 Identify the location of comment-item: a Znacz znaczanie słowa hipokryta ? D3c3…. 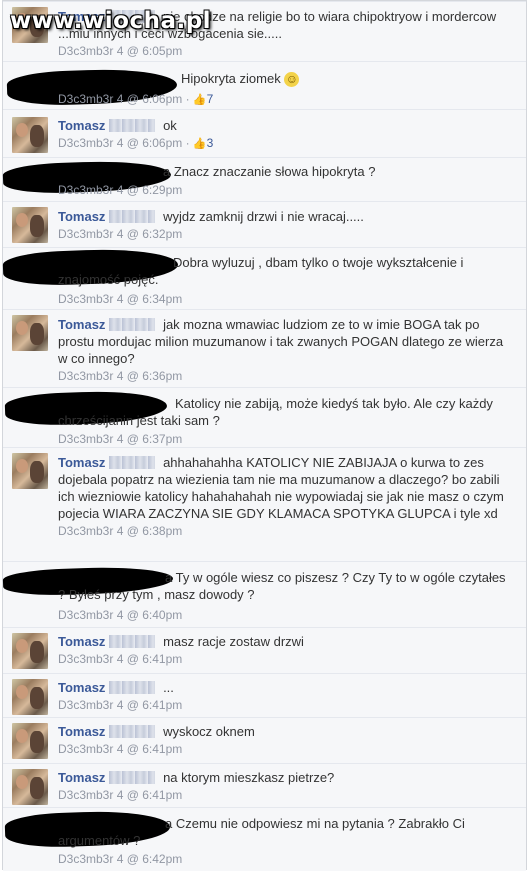
(264, 179).